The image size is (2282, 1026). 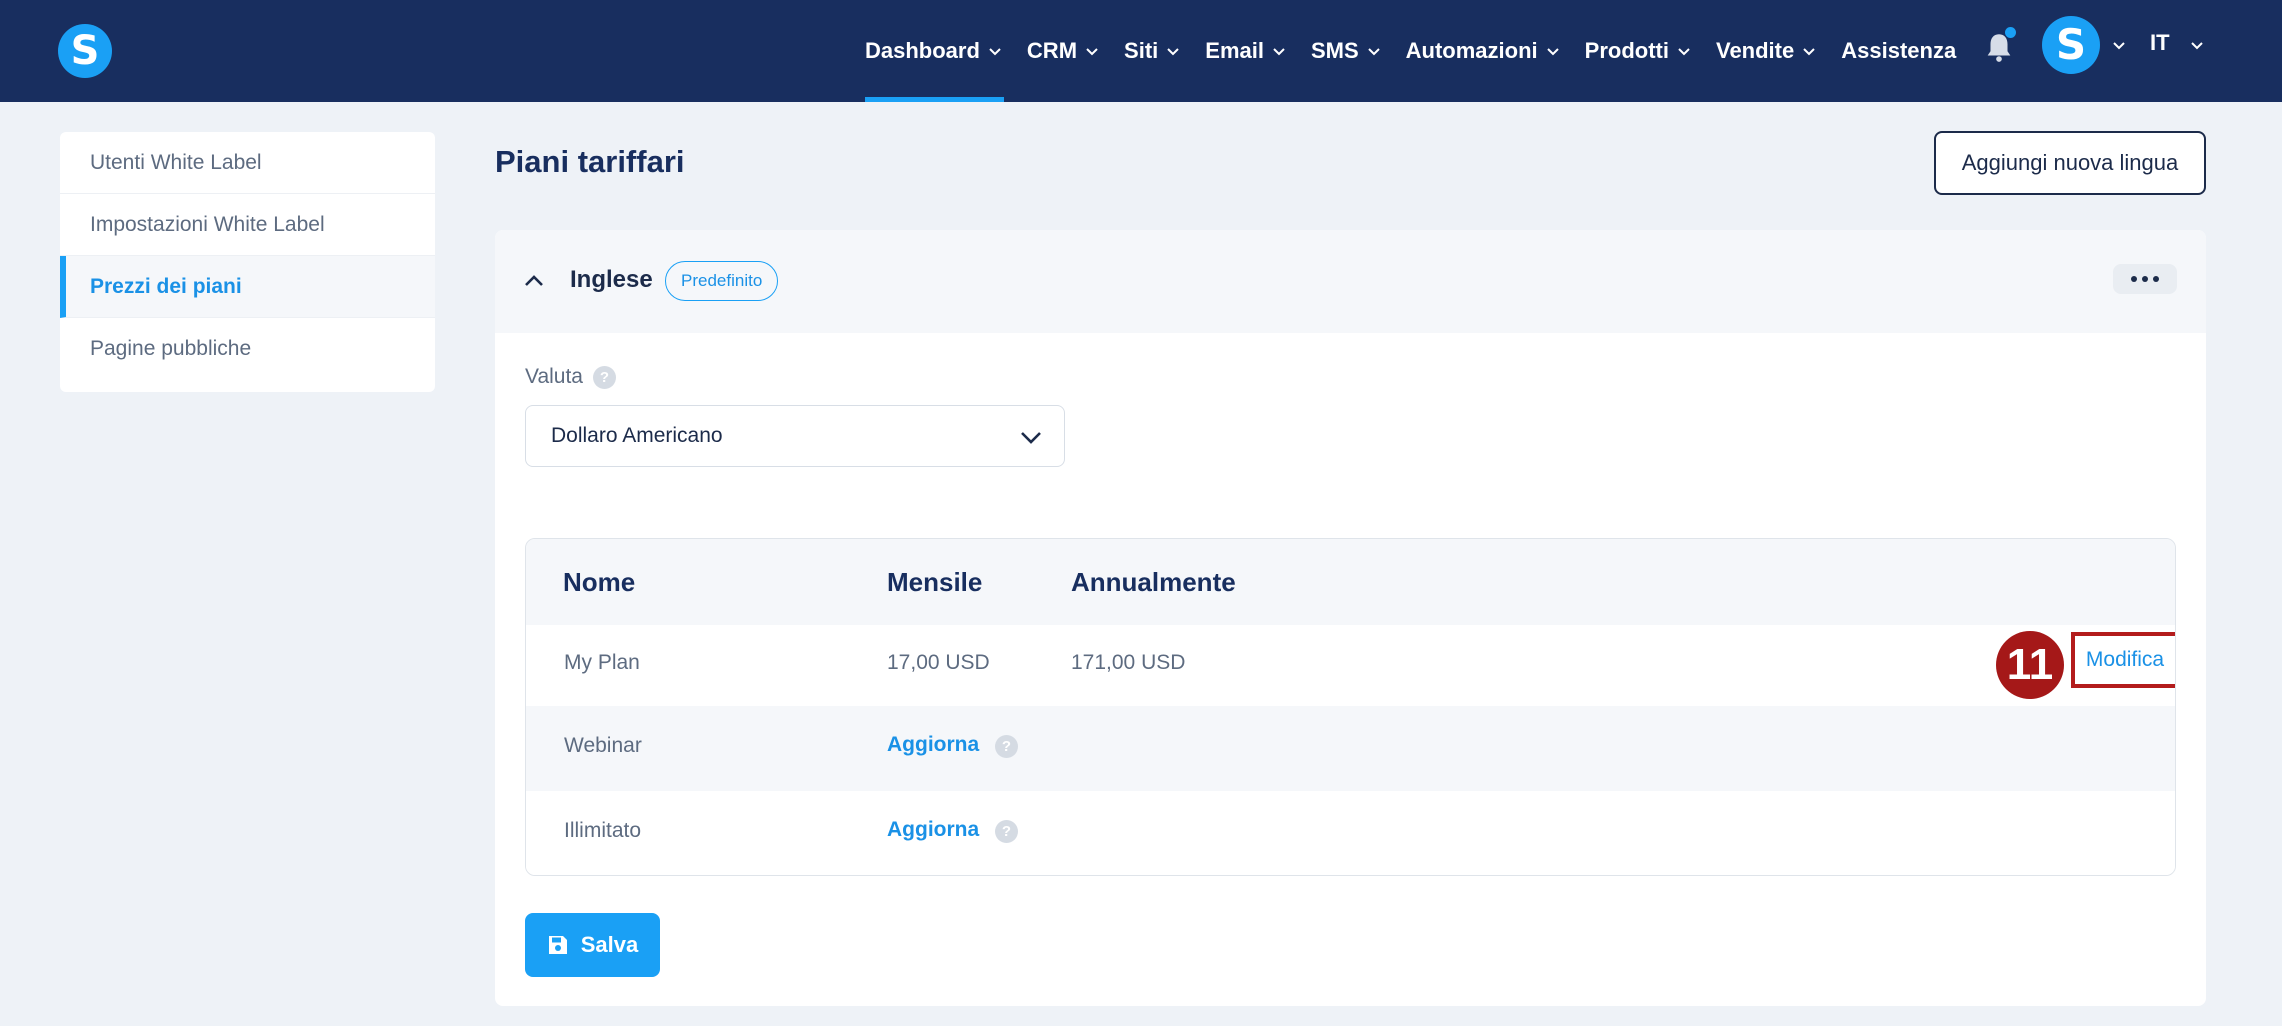 What do you see at coordinates (1153, 582) in the screenshot?
I see `column-header-annualmente: Annualmente` at bounding box center [1153, 582].